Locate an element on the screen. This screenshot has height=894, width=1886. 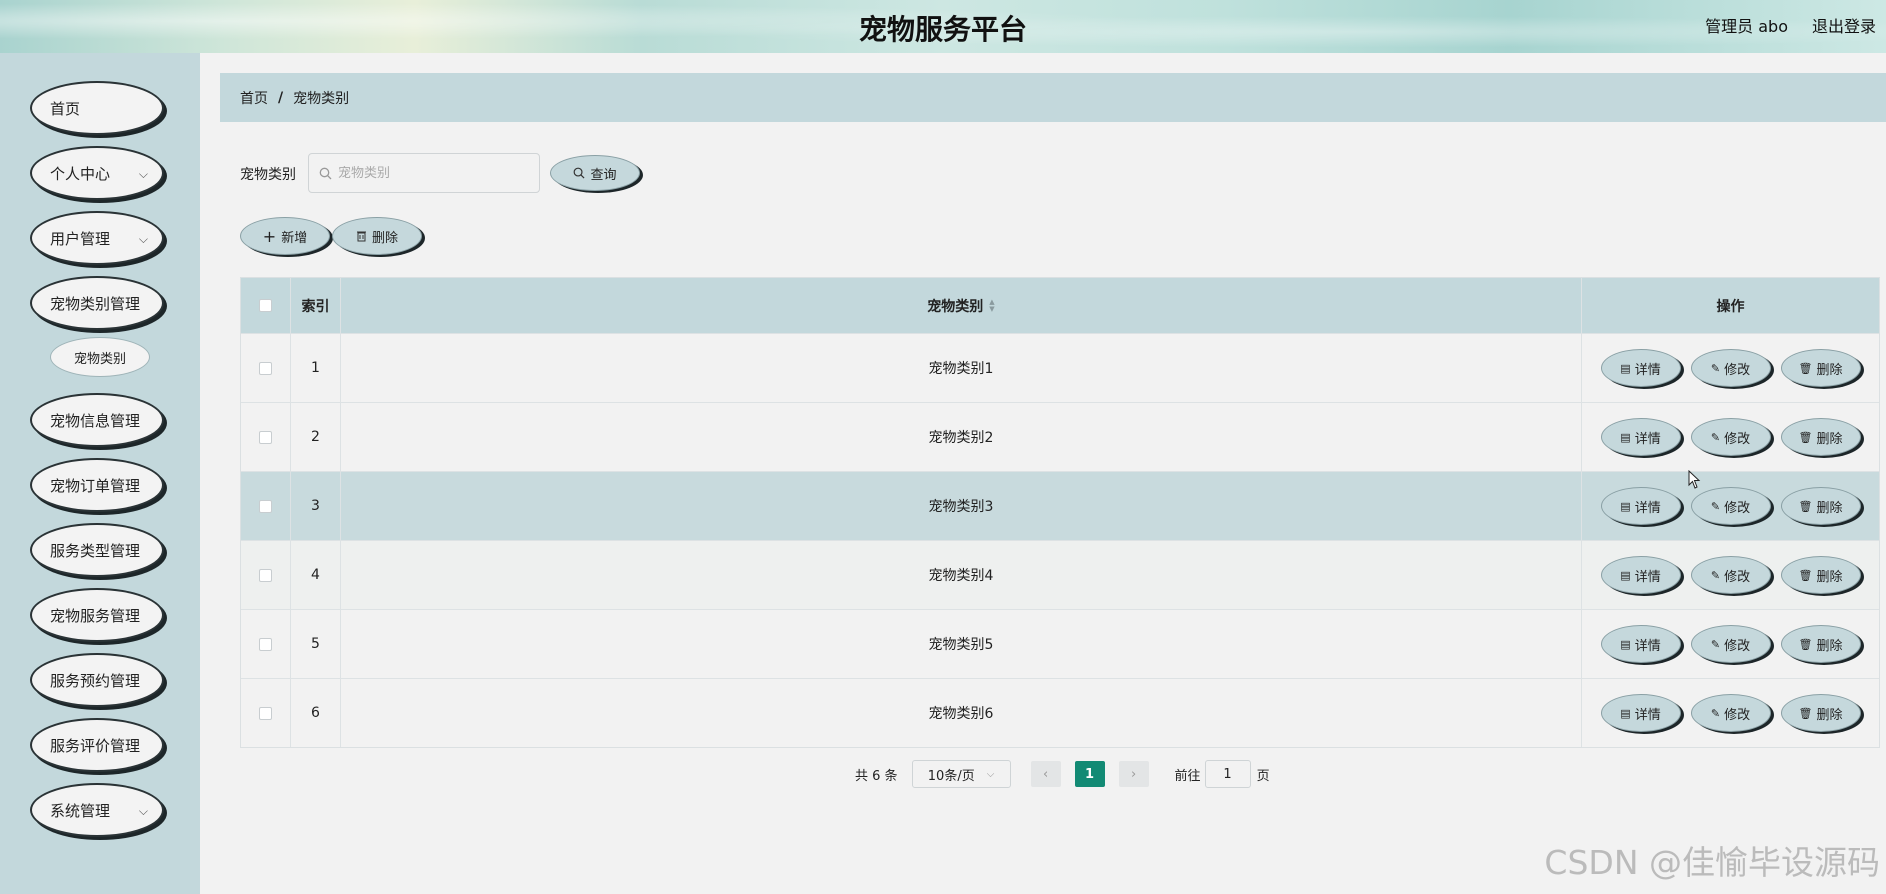
batch-delete-button: 删除 is located at coordinates (377, 236).